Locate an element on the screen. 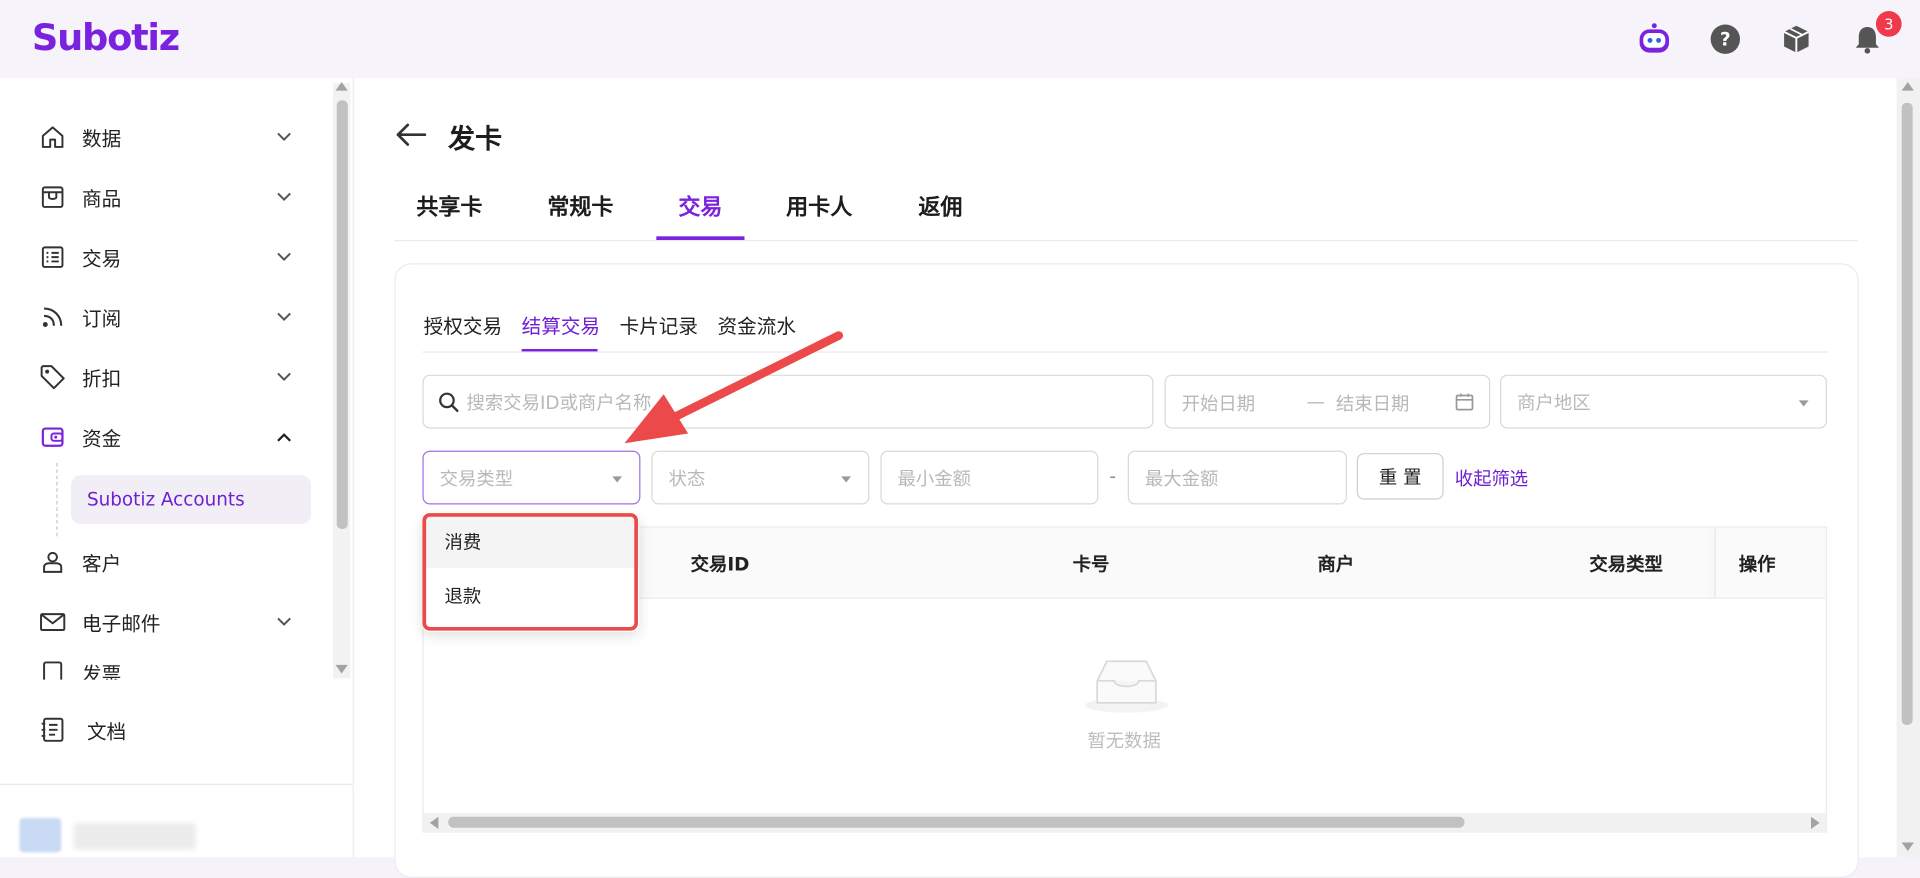 The height and width of the screenshot is (878, 1920). chevron-up-icon is located at coordinates (284, 437).